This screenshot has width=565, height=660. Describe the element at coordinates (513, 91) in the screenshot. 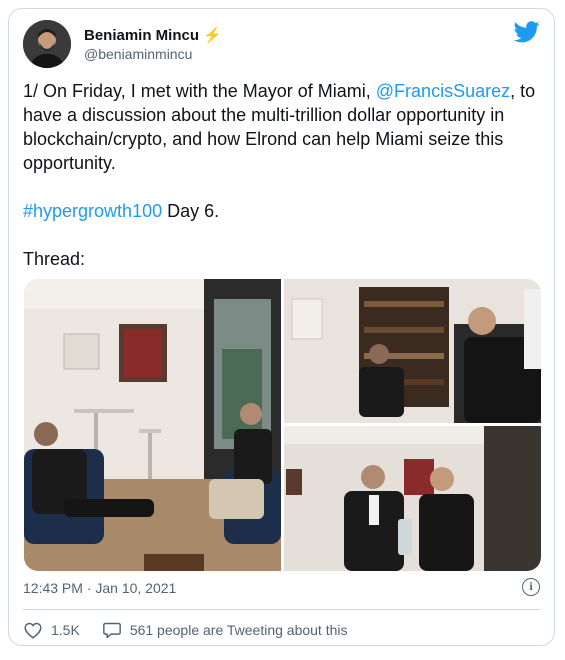

I see `tweet-line-1-suffix: ,` at that location.